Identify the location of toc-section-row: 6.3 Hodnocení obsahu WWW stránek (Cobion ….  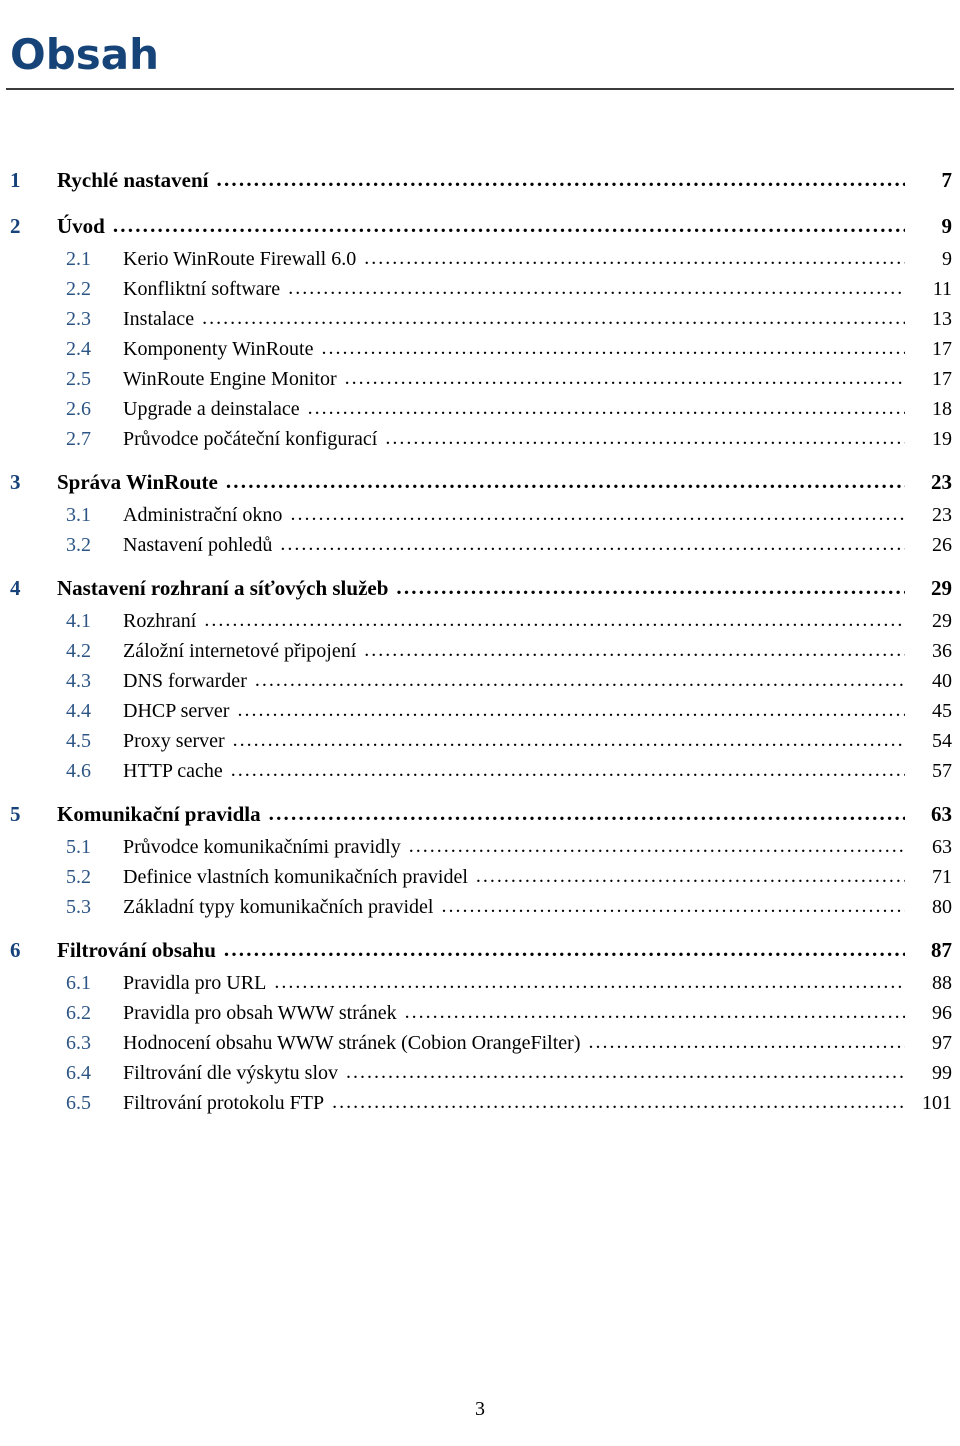
(480, 1046).